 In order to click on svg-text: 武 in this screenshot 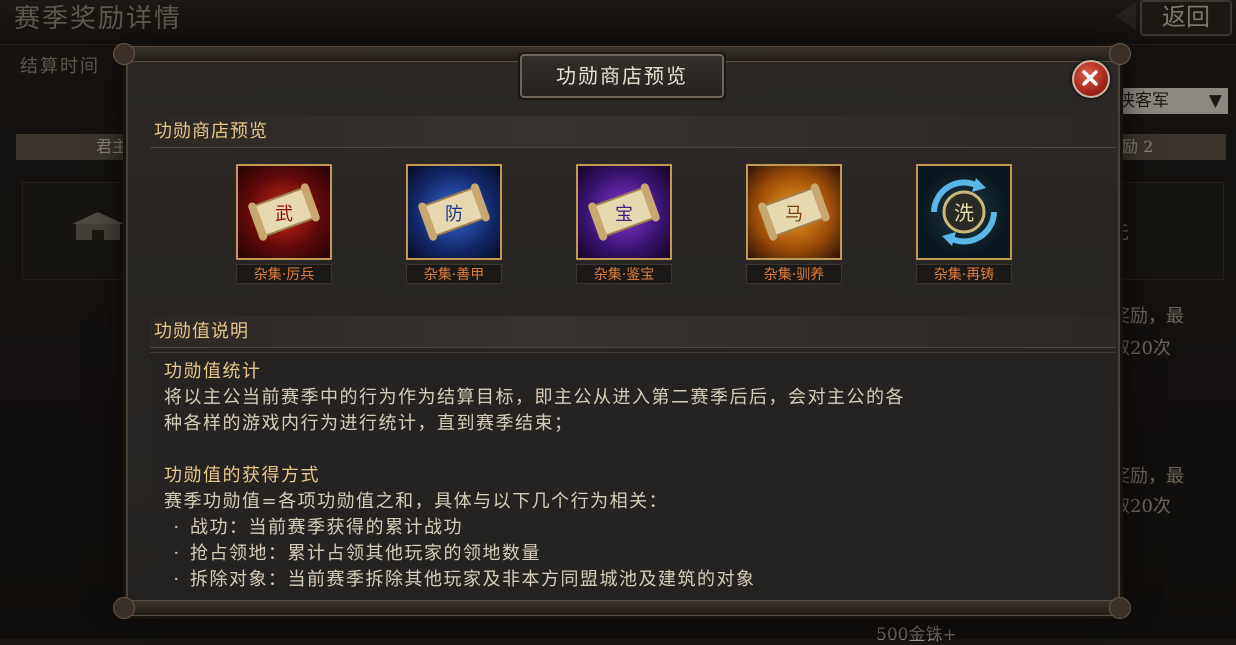, I will do `click(284, 214)`.